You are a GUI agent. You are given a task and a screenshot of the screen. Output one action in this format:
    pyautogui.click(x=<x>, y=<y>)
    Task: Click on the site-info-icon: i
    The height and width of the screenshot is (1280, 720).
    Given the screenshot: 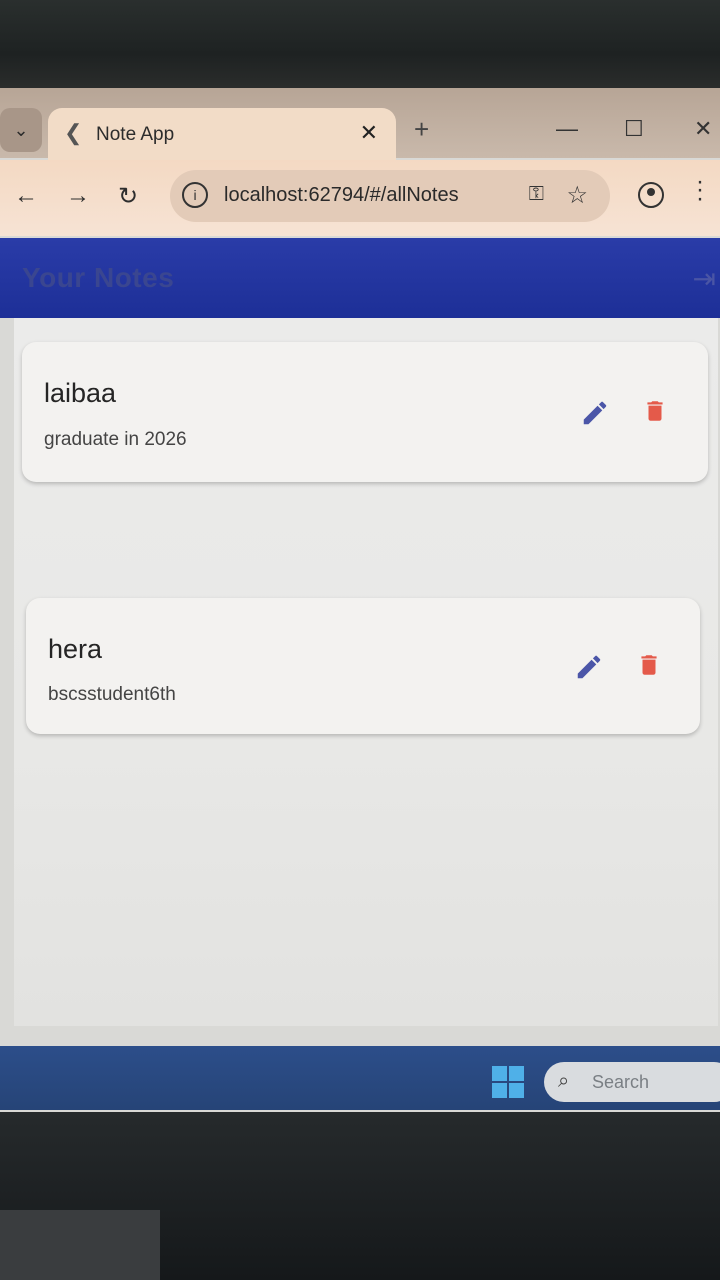 What is the action you would take?
    pyautogui.click(x=195, y=195)
    